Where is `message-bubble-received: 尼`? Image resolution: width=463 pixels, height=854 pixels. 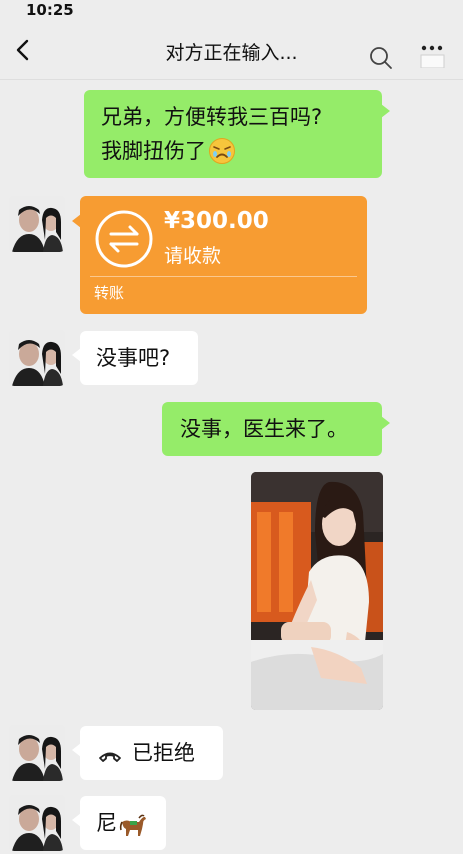 message-bubble-received: 尼 is located at coordinates (119, 823).